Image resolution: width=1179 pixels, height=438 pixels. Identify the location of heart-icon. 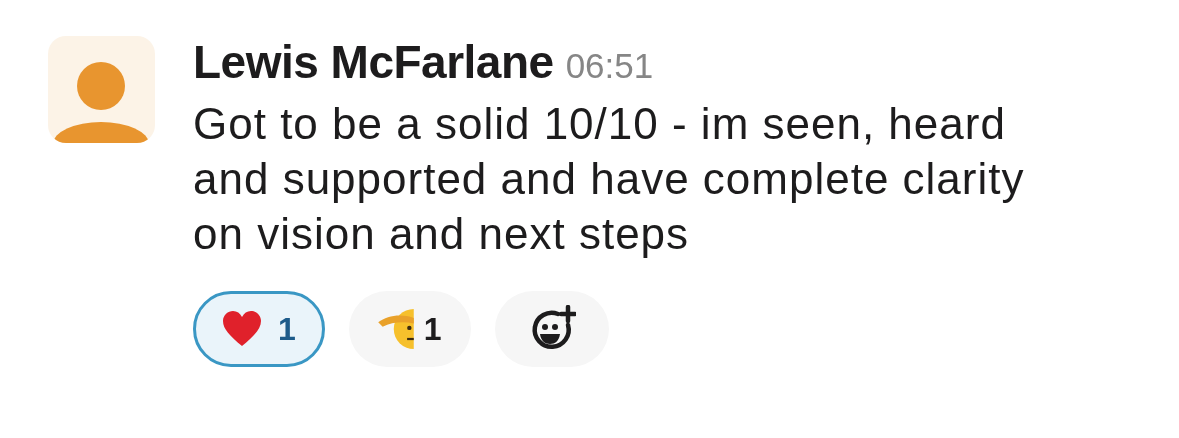
(242, 328).